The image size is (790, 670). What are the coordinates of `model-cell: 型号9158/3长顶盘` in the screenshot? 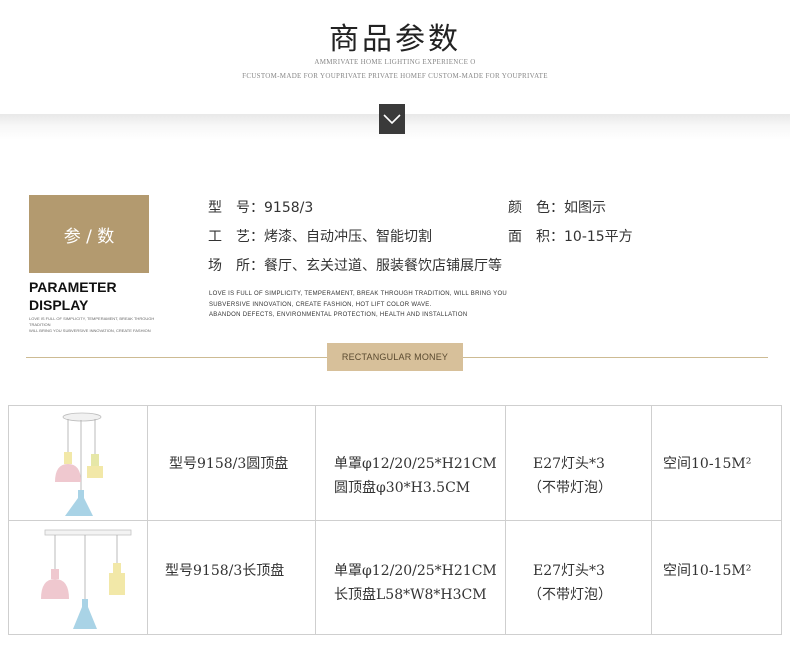 It's located at (231, 578).